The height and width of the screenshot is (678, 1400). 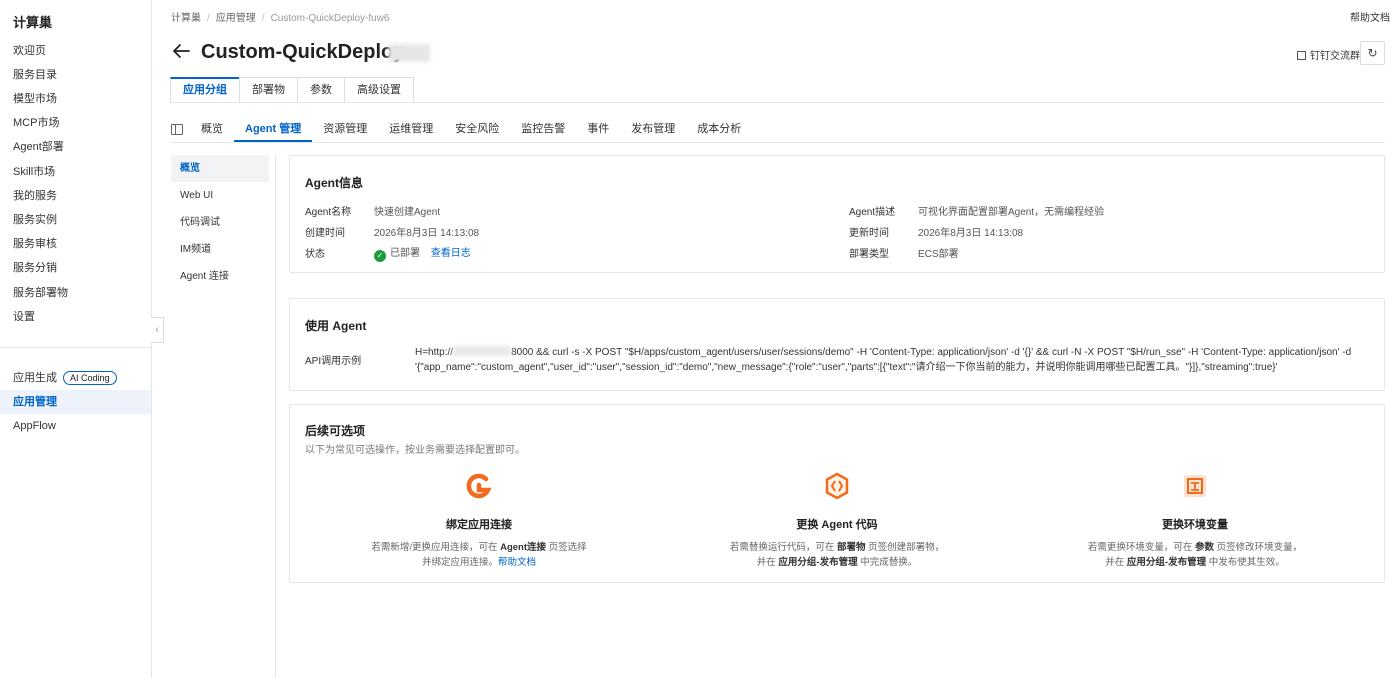 I want to click on status-text: 已部署, so click(x=405, y=253).